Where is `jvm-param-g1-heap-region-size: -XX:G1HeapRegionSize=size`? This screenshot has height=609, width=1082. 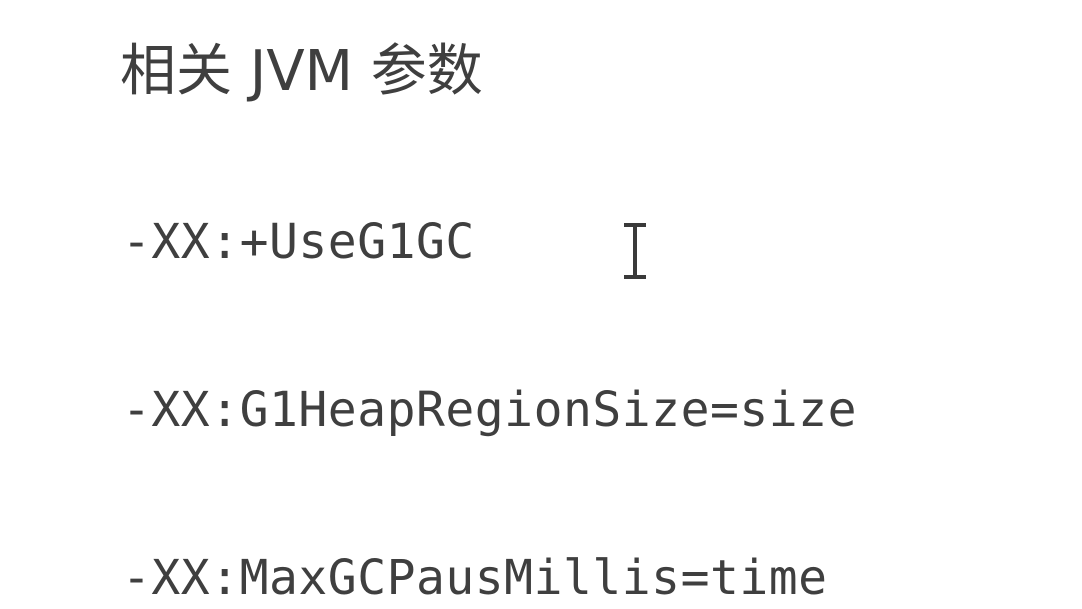 jvm-param-g1-heap-region-size: -XX:G1HeapRegionSize=size is located at coordinates (489, 410).